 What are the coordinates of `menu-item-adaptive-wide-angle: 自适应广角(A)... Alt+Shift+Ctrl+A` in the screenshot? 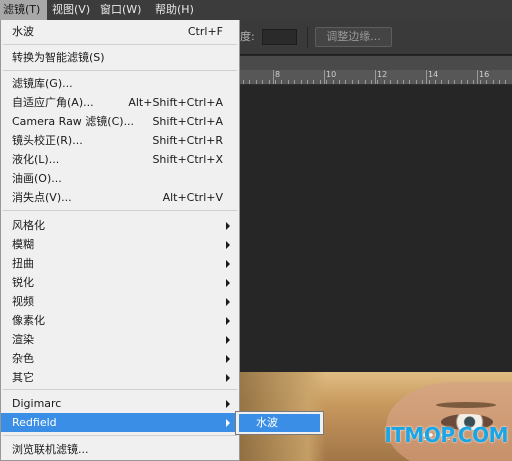 It's located at (120, 102).